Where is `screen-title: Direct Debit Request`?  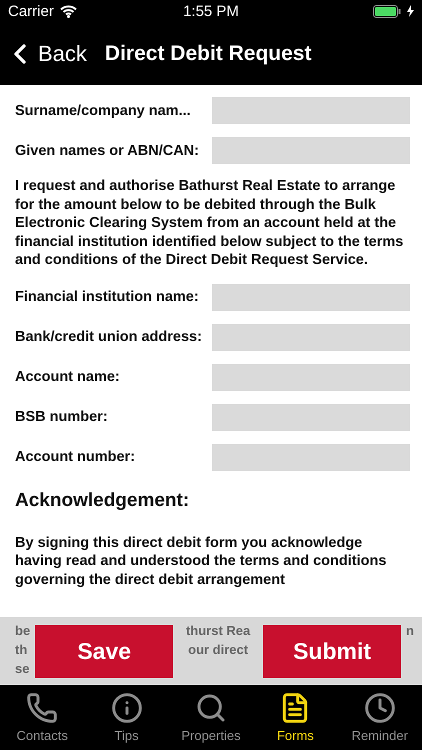 screen-title: Direct Debit Request is located at coordinates (208, 54).